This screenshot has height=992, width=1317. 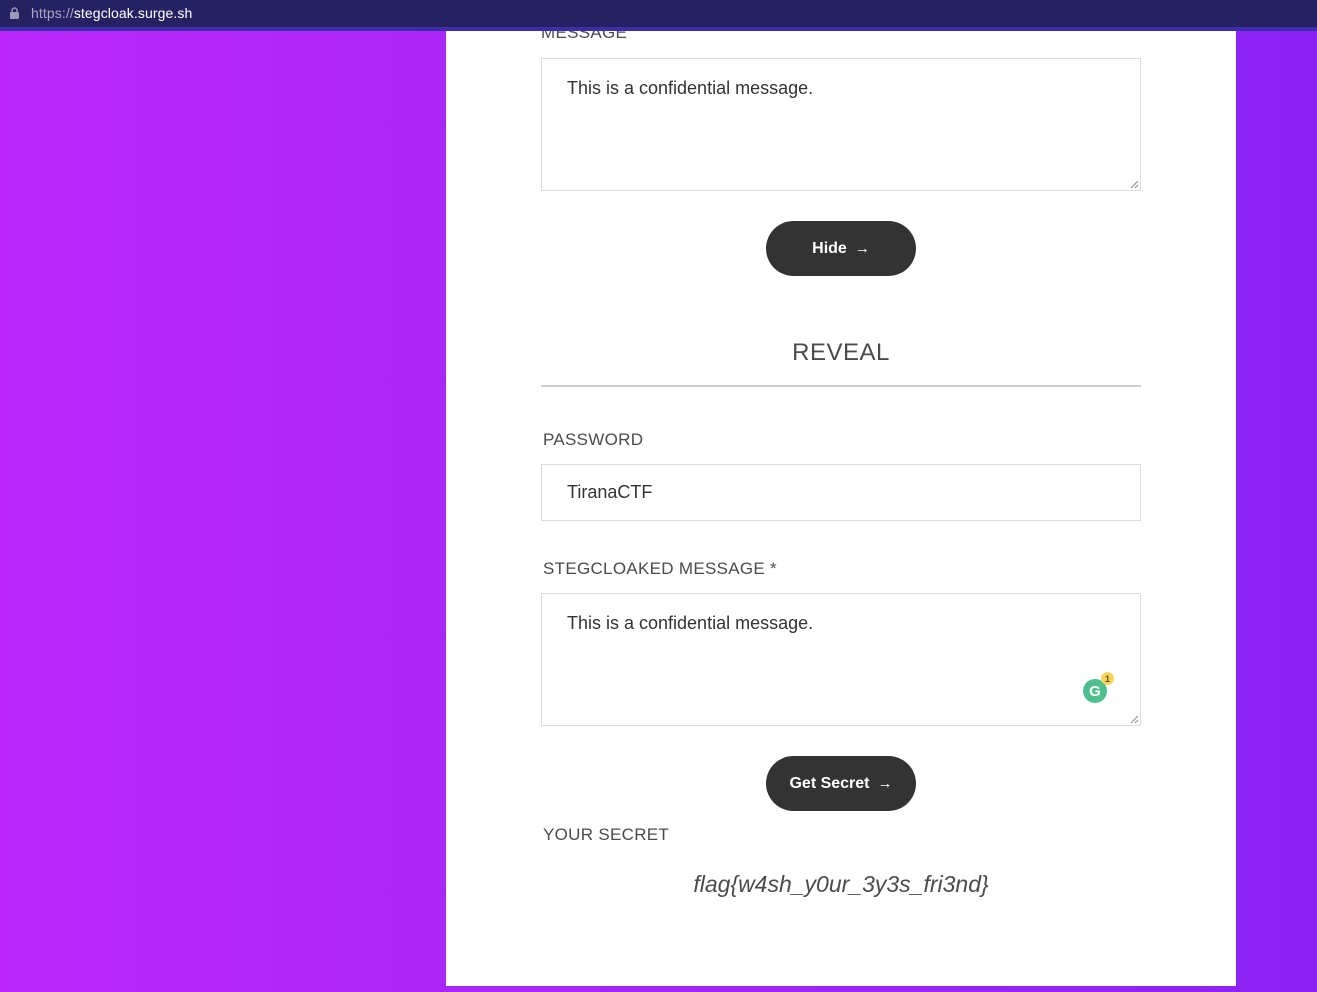 I want to click on hide-button: Hide →, so click(x=841, y=248).